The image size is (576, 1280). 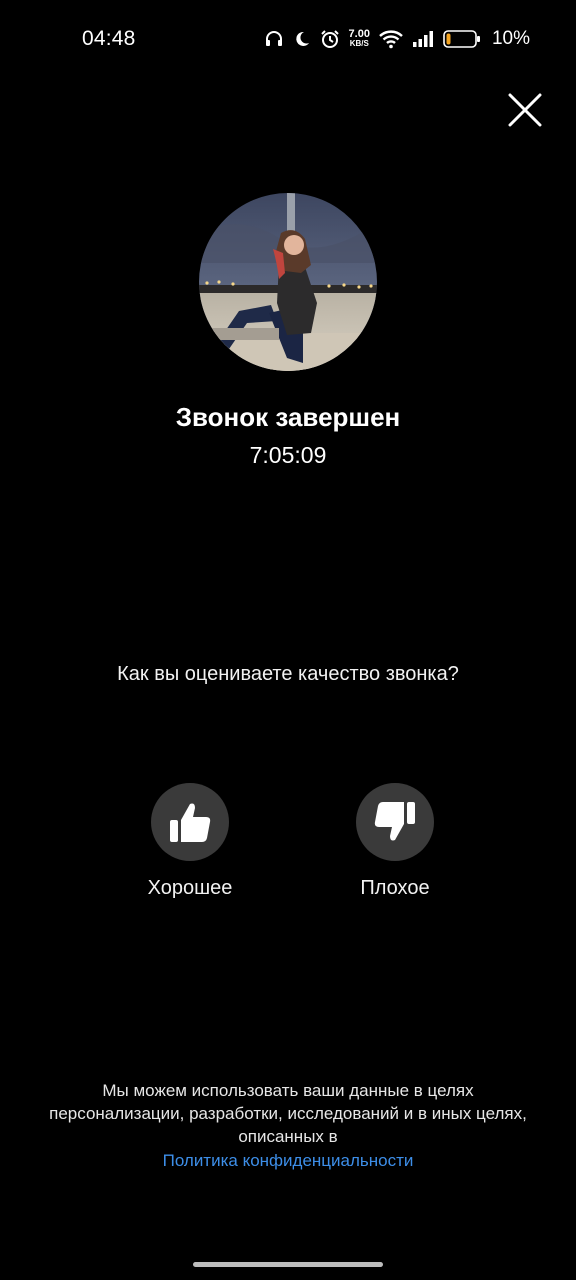 What do you see at coordinates (510, 38) in the screenshot?
I see `battery-percent: 10%` at bounding box center [510, 38].